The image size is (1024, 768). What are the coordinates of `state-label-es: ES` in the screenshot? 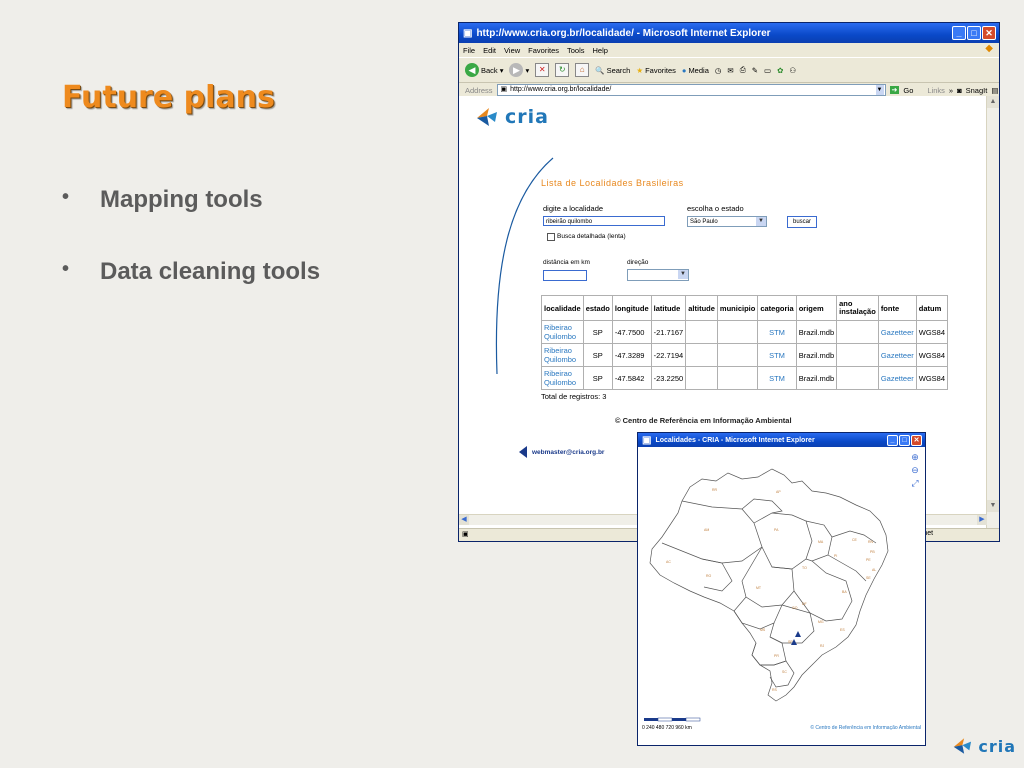 It's located at (842, 630).